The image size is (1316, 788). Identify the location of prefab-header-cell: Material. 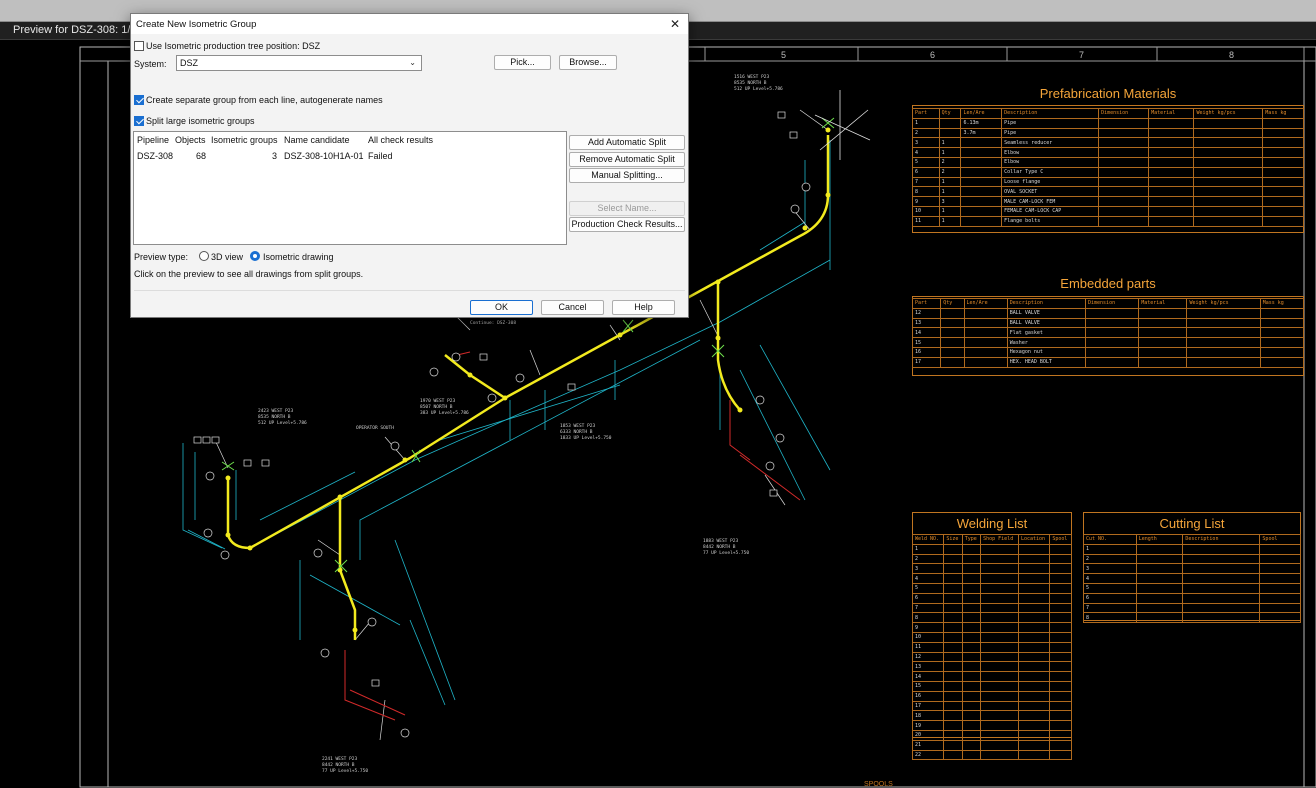
(1171, 113).